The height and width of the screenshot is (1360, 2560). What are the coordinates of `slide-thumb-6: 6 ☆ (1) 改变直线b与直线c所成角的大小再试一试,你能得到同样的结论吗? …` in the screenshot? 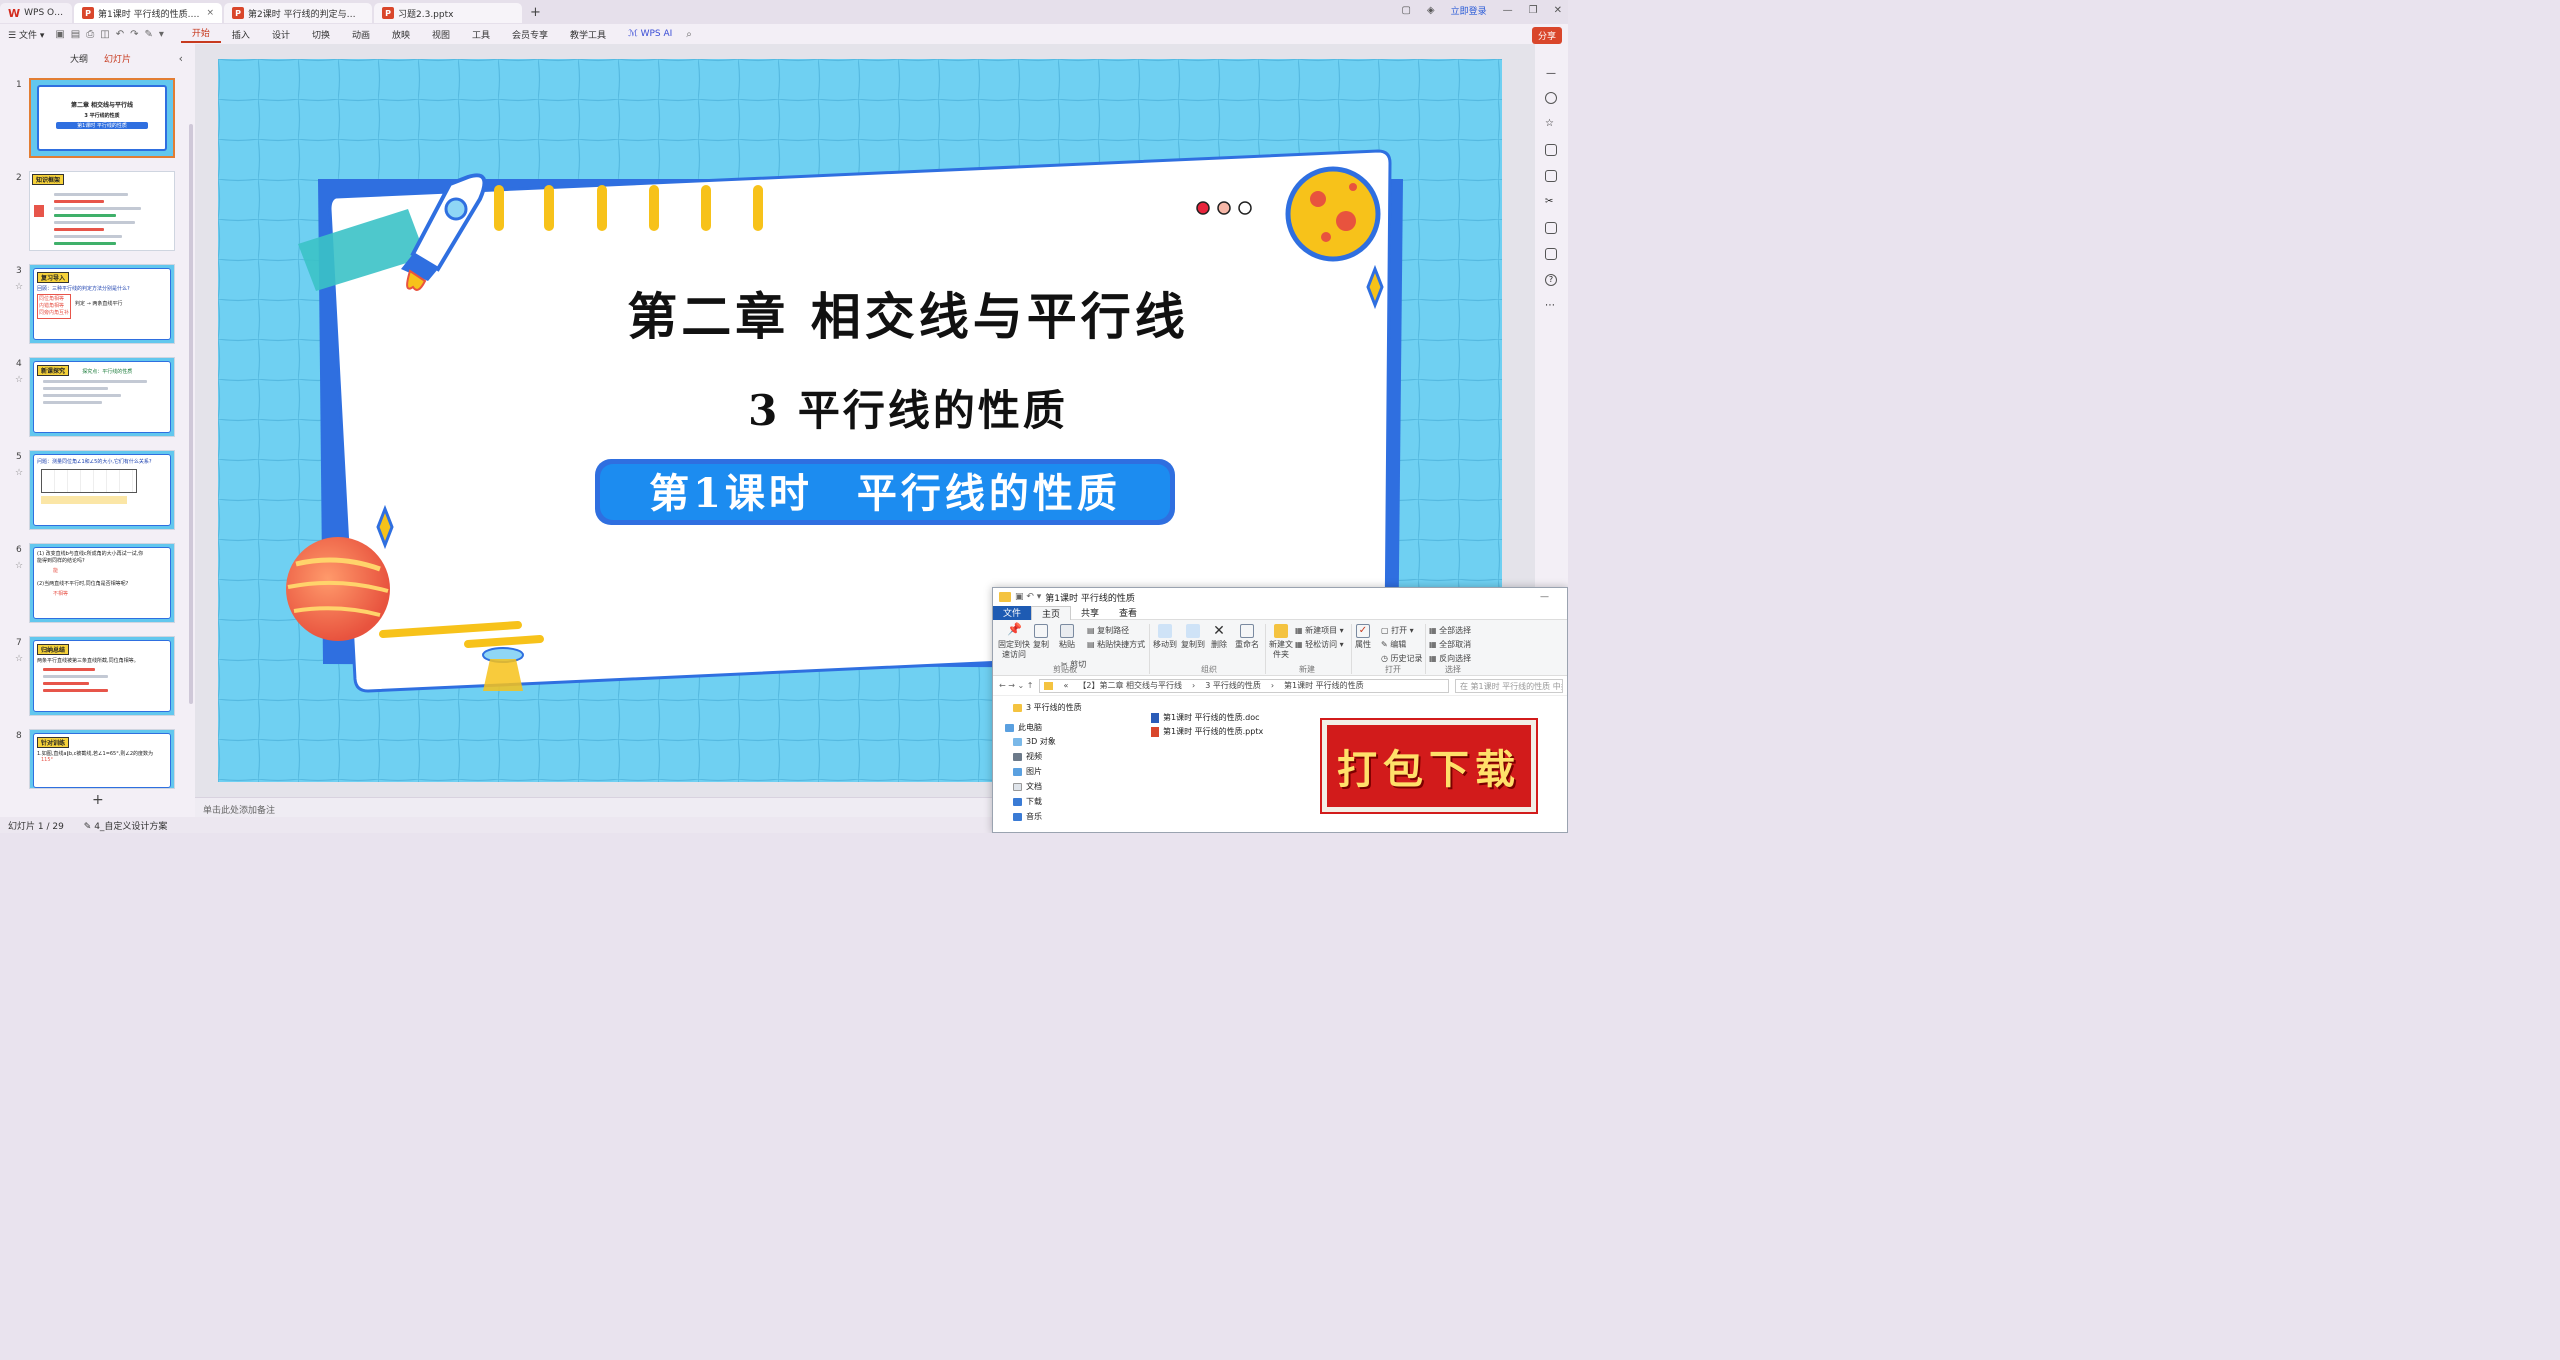 It's located at (97, 584).